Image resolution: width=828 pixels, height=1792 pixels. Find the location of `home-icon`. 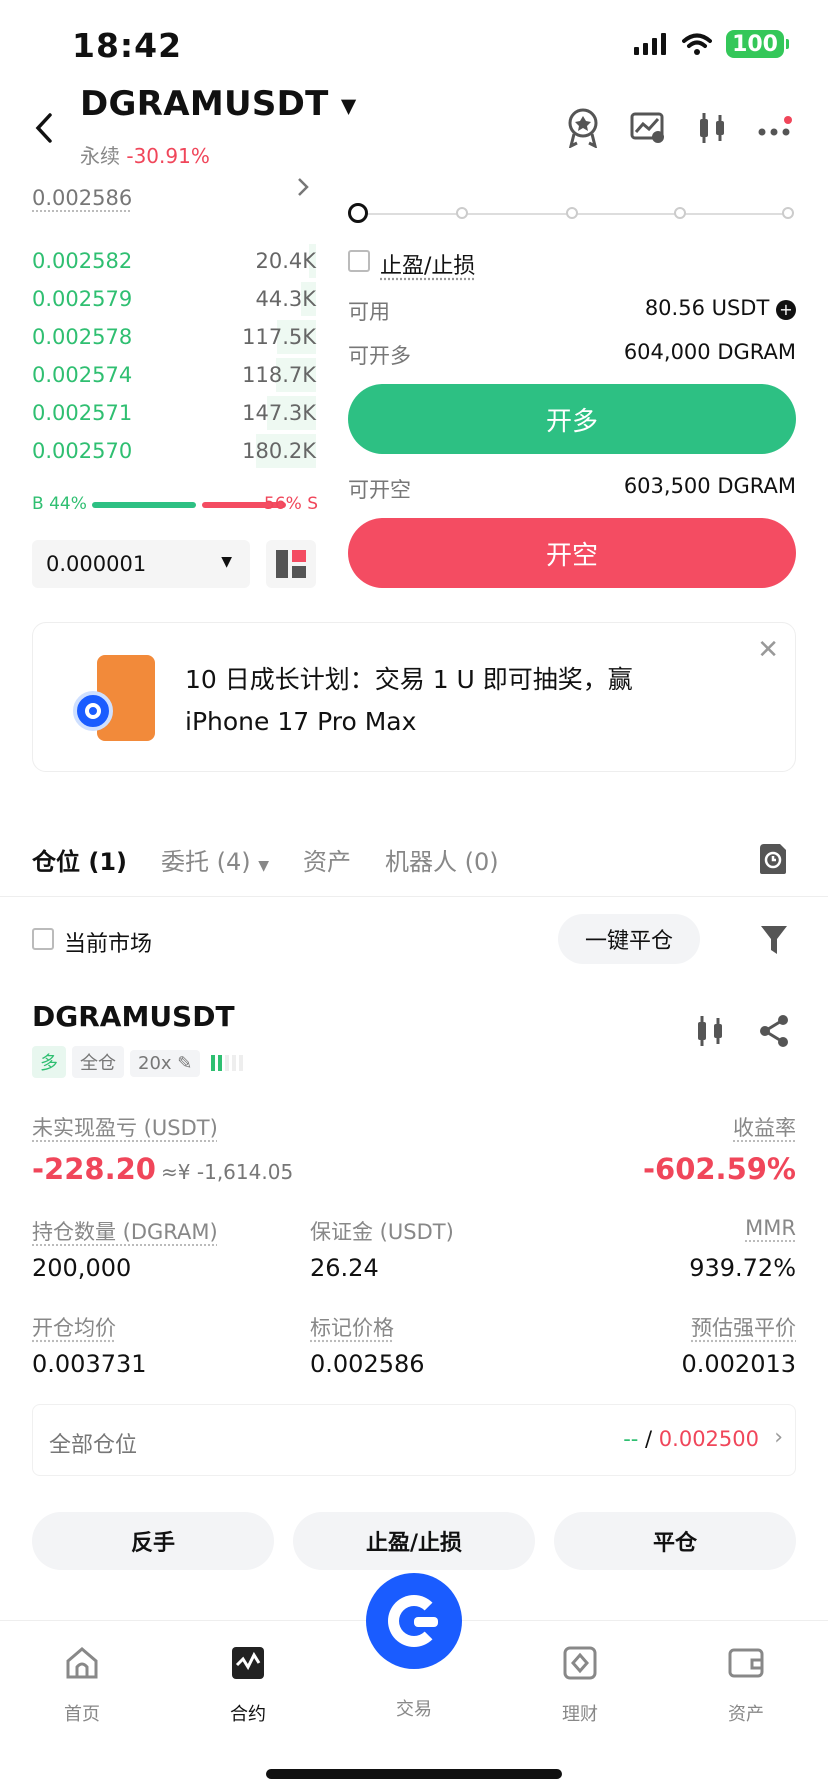

home-icon is located at coordinates (82, 1663).